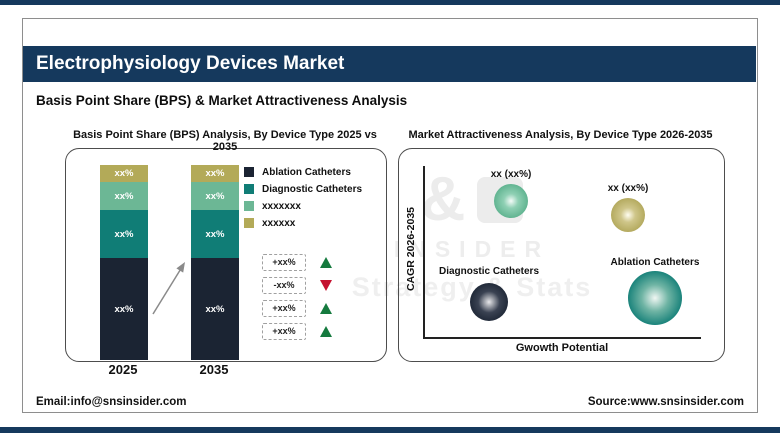 The image size is (780, 433). What do you see at coordinates (284, 285) in the screenshot?
I see `delta-value-box: -xx%` at bounding box center [284, 285].